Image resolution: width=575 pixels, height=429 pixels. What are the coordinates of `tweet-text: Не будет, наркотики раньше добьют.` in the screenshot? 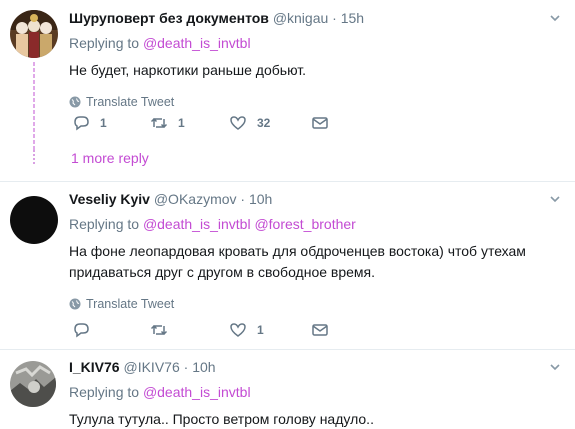 It's located at (188, 70).